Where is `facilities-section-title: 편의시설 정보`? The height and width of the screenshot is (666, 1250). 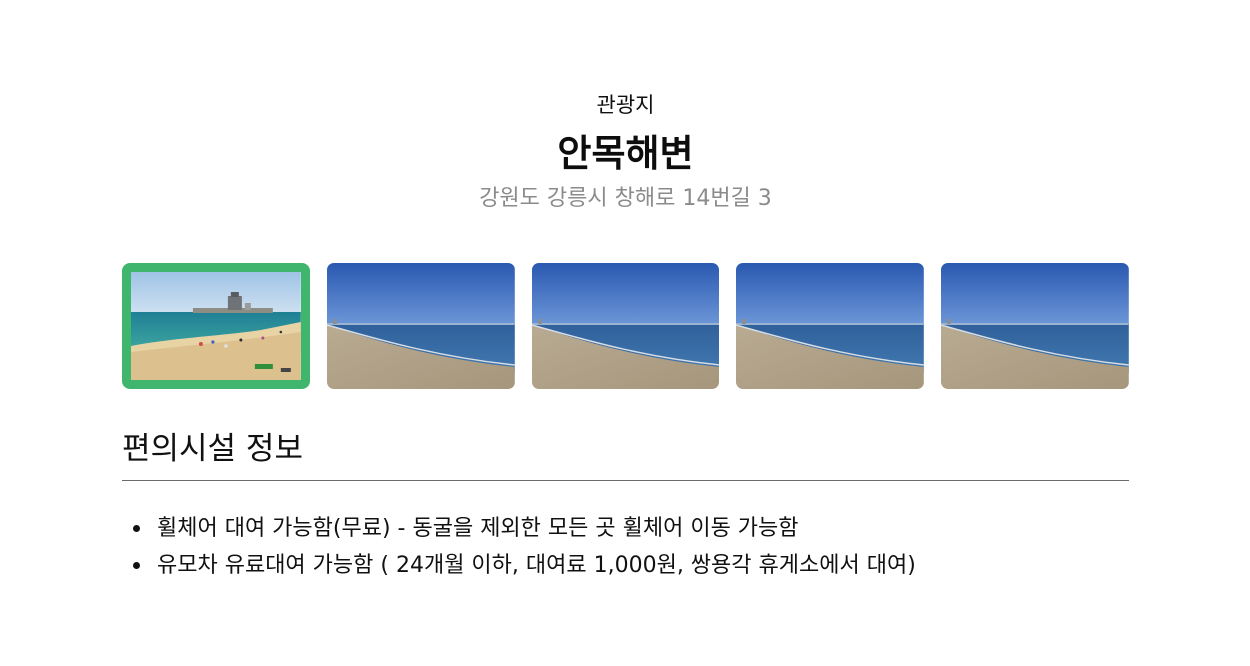 facilities-section-title: 편의시설 정보 is located at coordinates (212, 449).